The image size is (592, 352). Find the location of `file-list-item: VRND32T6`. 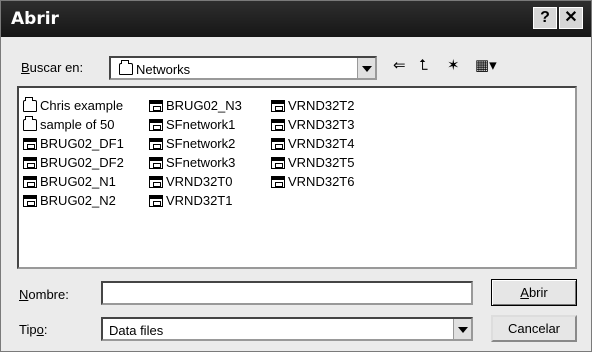

file-list-item: VRND32T6 is located at coordinates (312, 181).